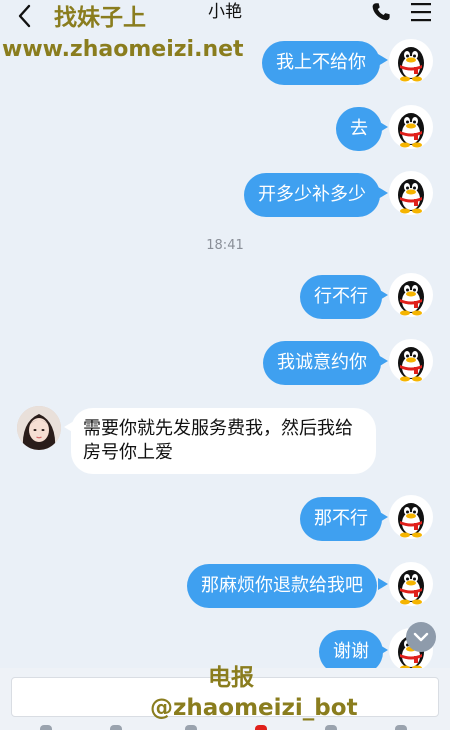  Describe the element at coordinates (191, 727) in the screenshot. I see `camera-tool-icon` at that location.